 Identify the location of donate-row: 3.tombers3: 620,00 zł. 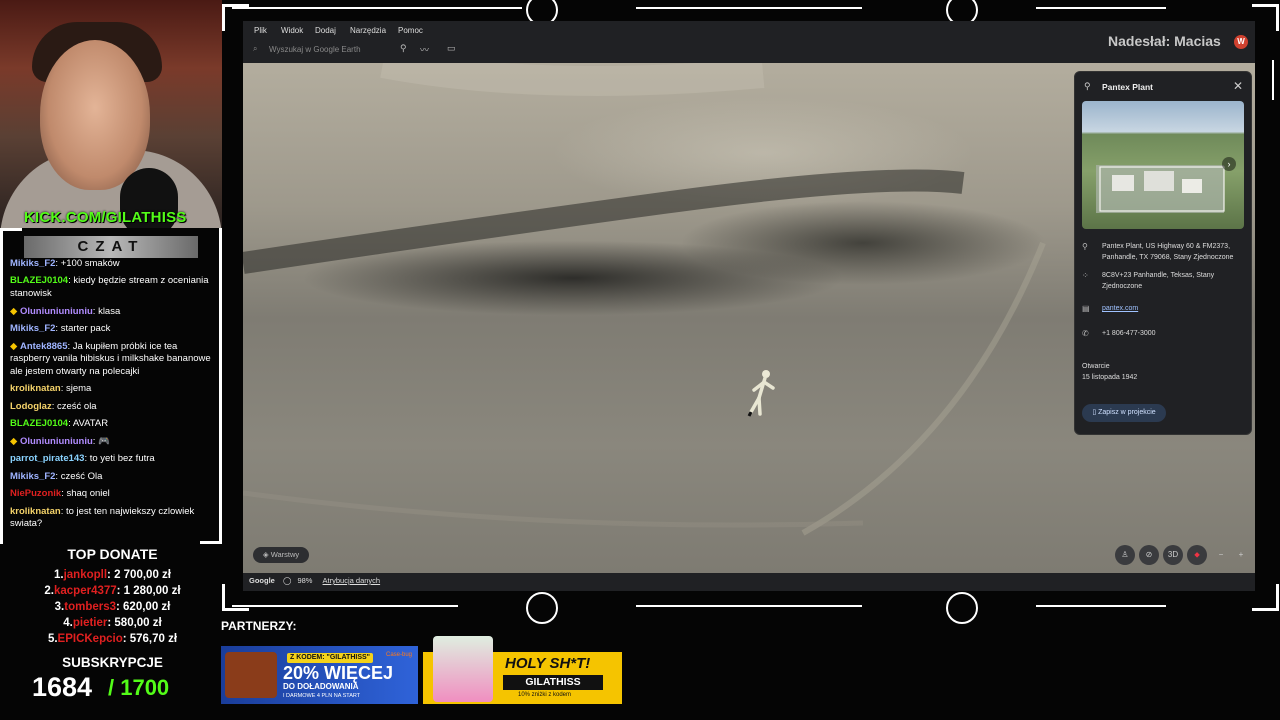
(112, 607).